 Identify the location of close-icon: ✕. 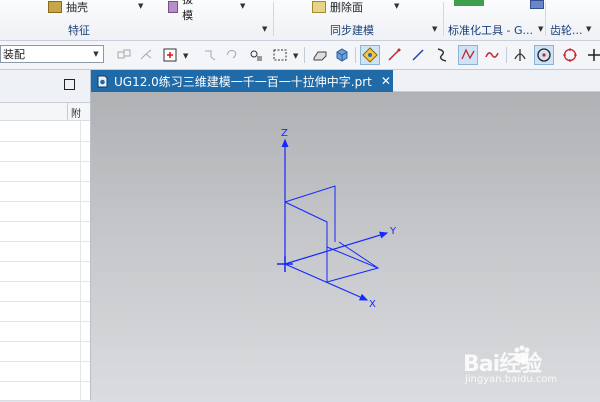
(386, 81).